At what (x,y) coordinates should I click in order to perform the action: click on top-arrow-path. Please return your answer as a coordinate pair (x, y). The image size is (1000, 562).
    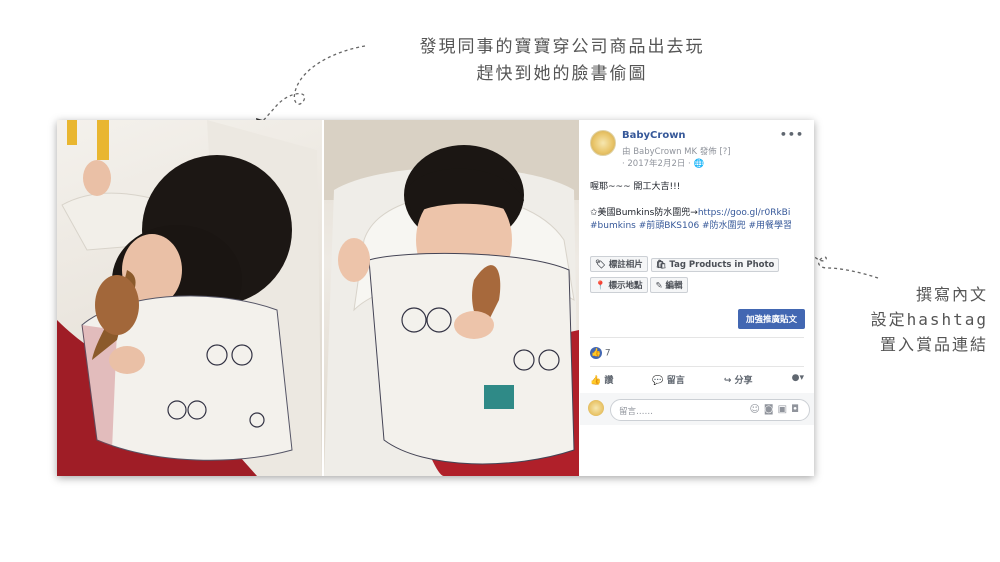
    Looking at the image, I should click on (313, 84).